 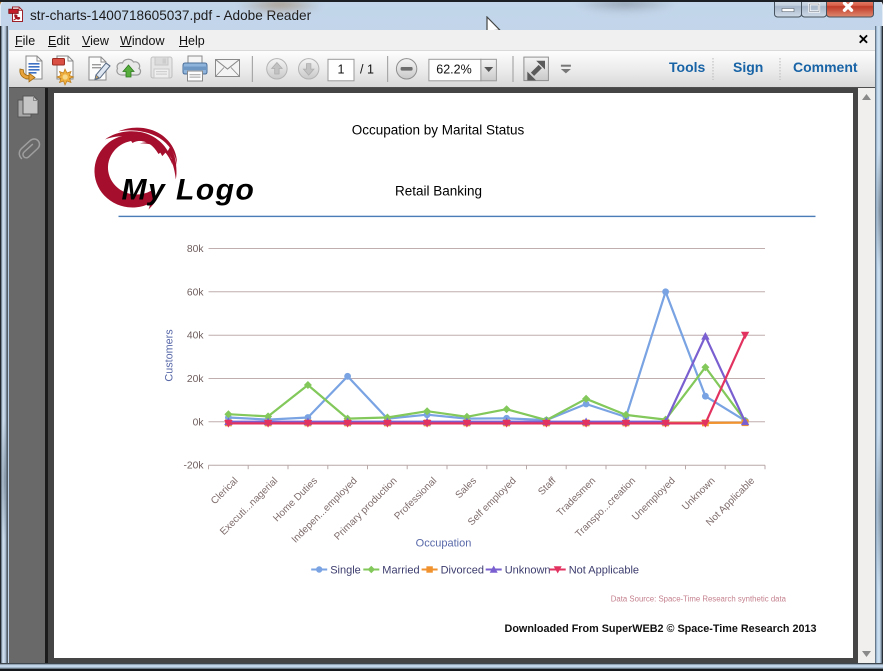 What do you see at coordinates (345, 570) in the screenshot?
I see `svg-text: Single` at bounding box center [345, 570].